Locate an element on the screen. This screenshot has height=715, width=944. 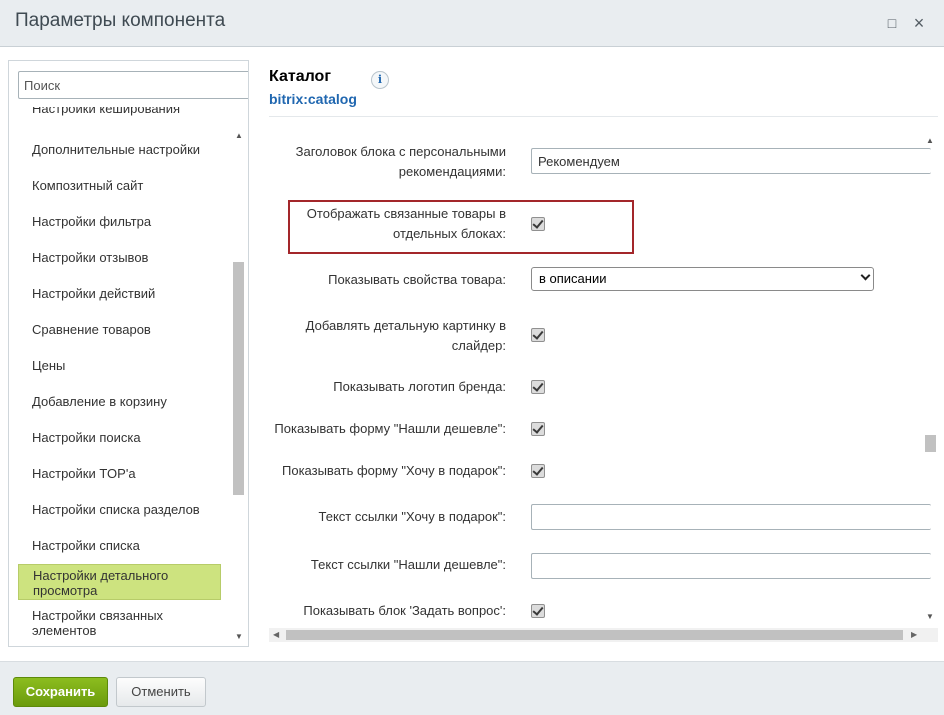
component-code: bitrix:catalog is located at coordinates (313, 99).